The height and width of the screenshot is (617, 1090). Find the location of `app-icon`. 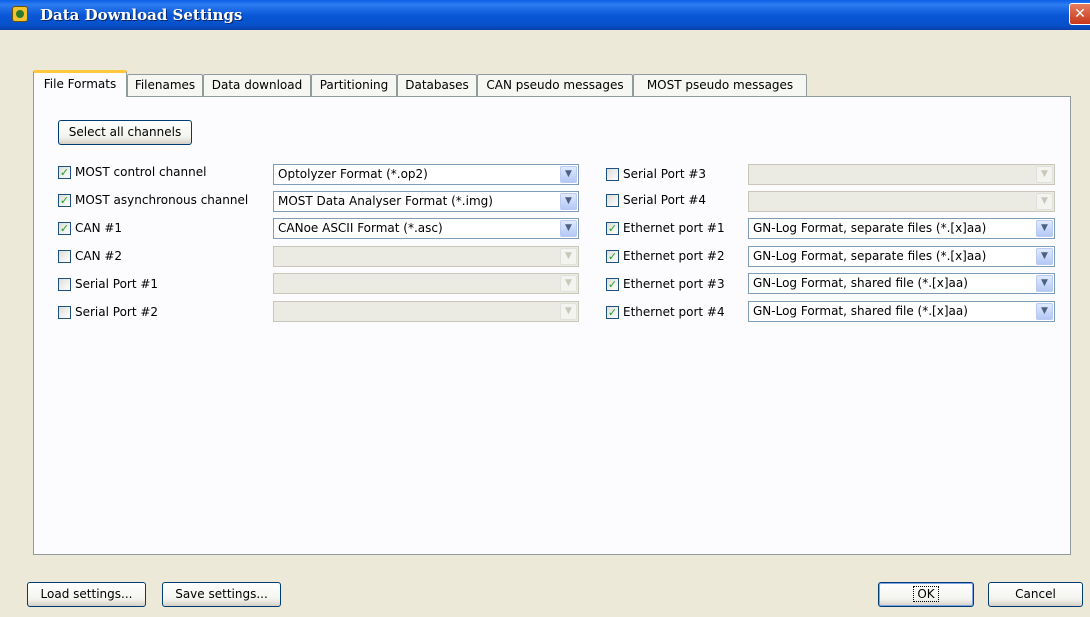

app-icon is located at coordinates (20, 14).